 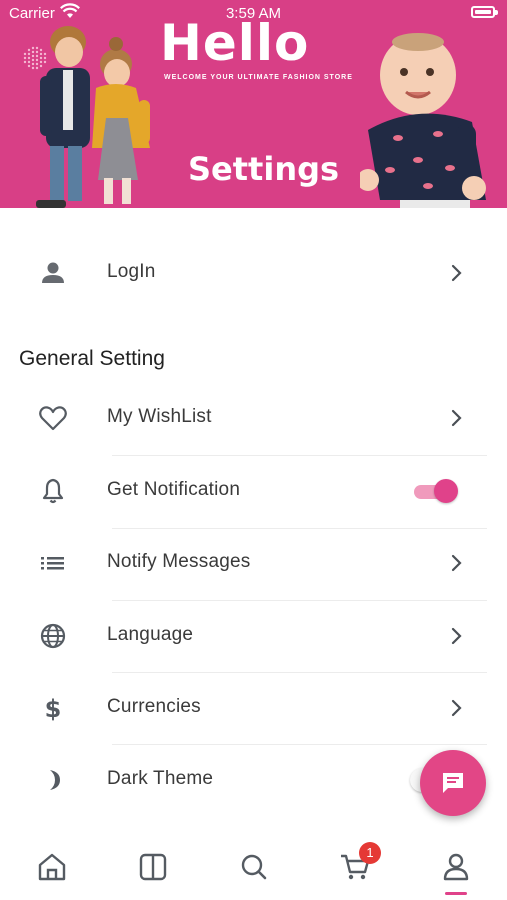 I want to click on kids-photo, so click(x=93, y=117).